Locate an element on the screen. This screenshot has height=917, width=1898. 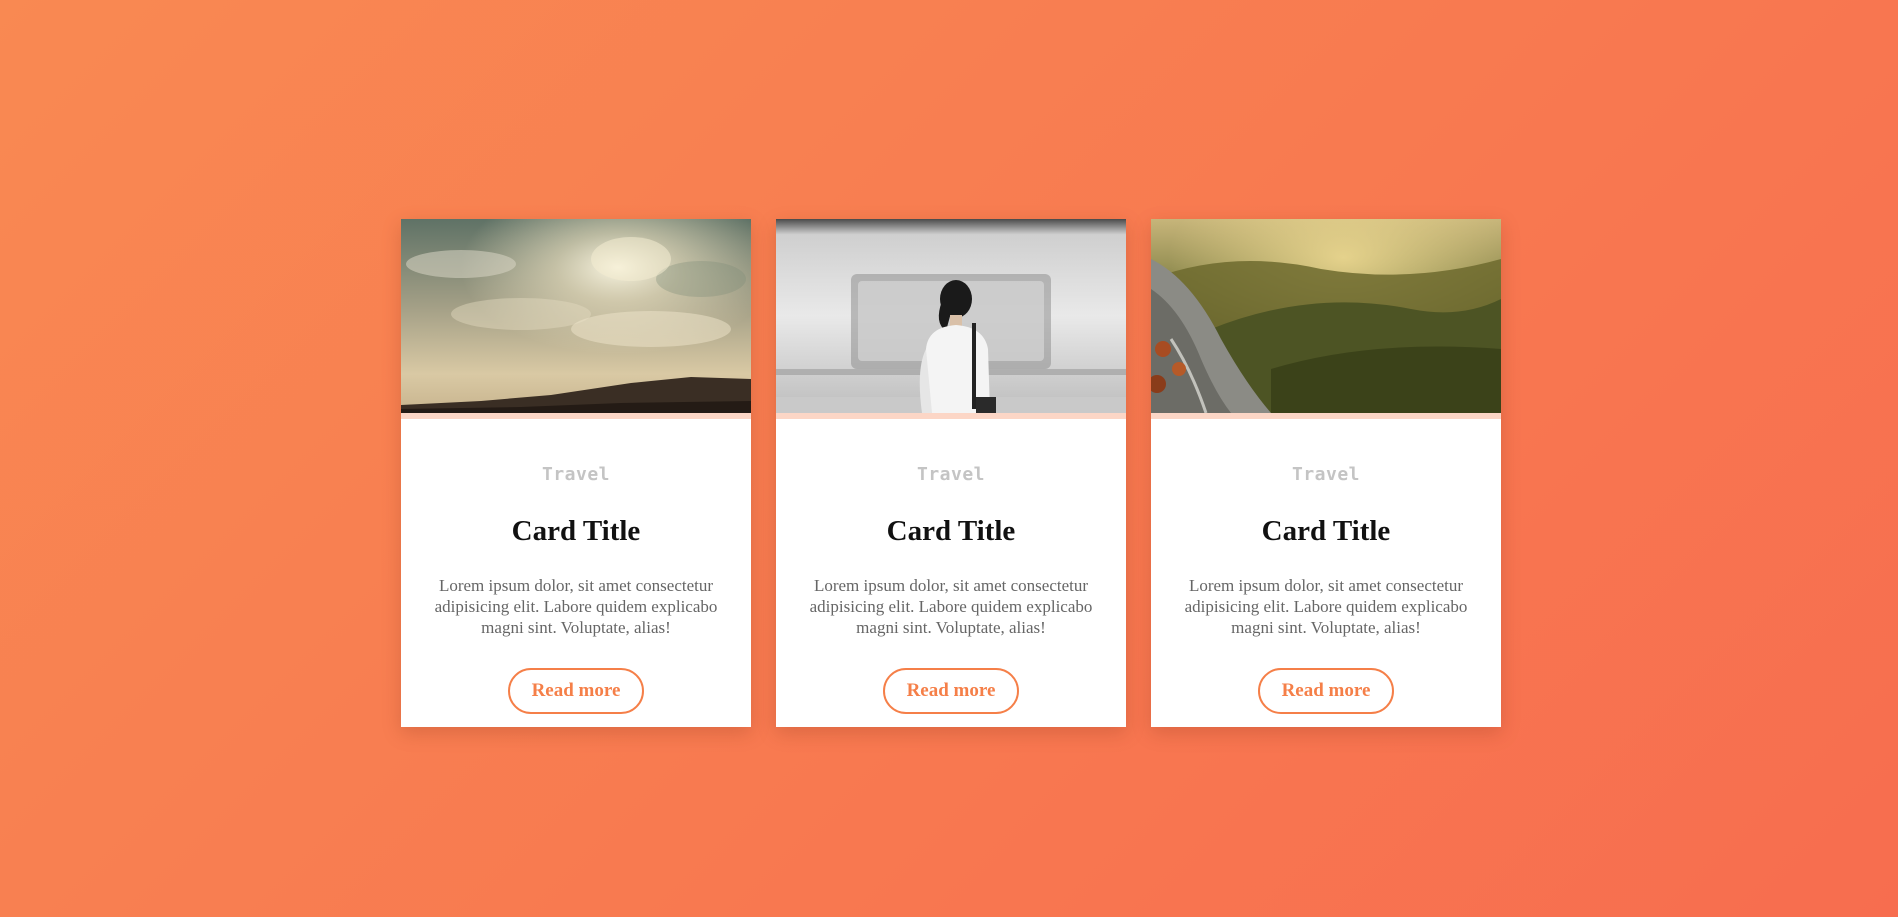
card-image-subway is located at coordinates (951, 316).